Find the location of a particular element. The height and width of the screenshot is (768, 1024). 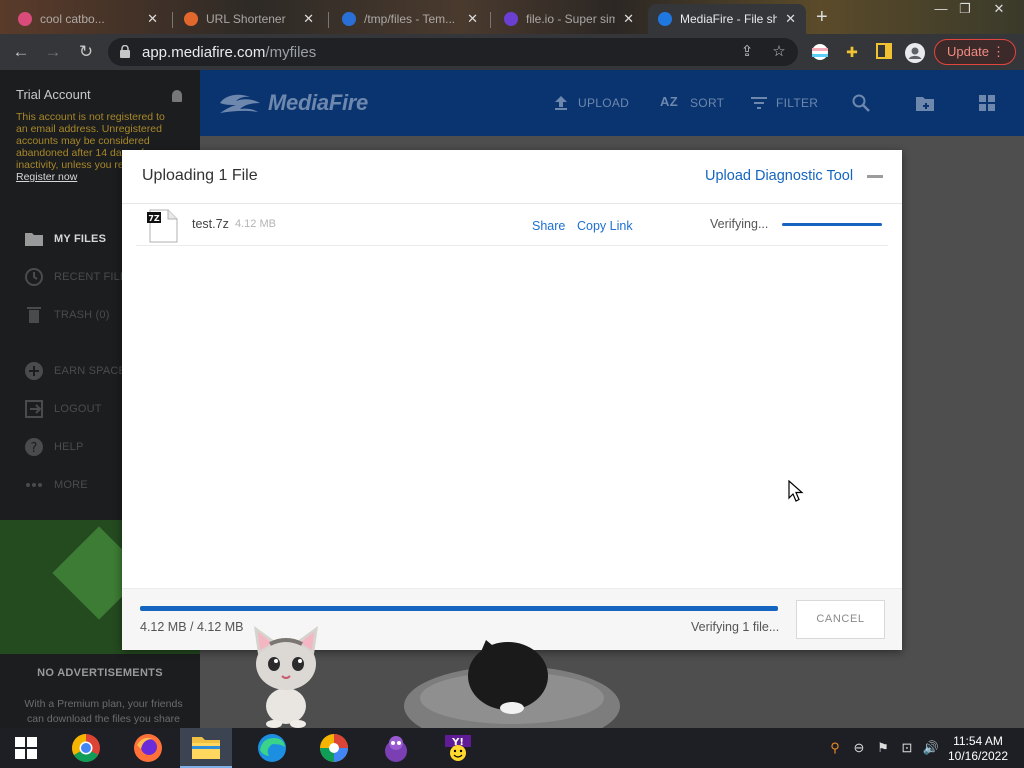

file-progress-fill is located at coordinates (832, 224).